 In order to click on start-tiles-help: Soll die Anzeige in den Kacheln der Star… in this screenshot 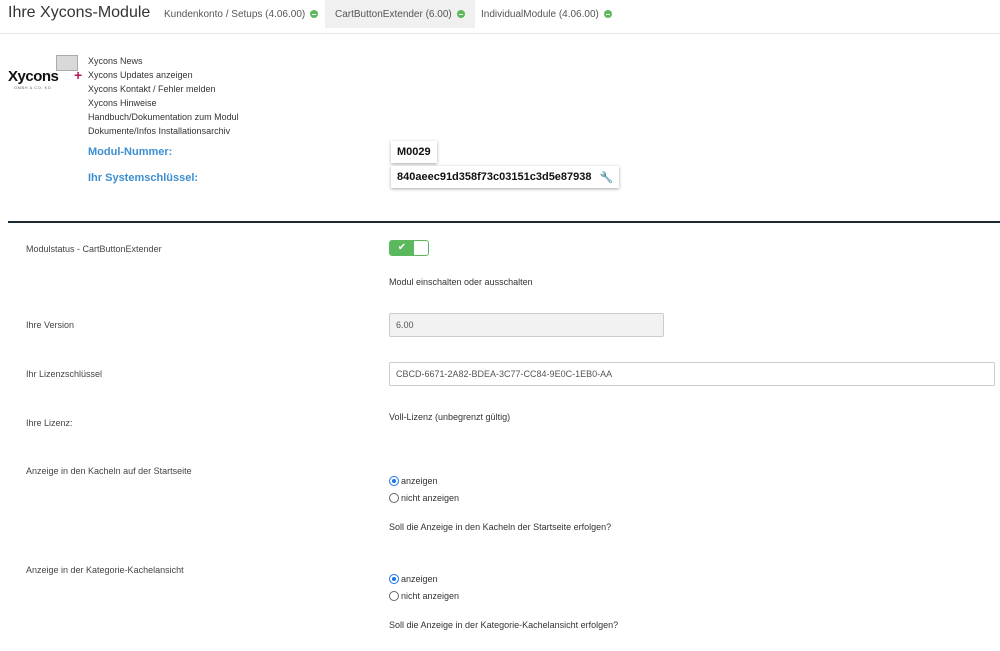, I will do `click(500, 527)`.